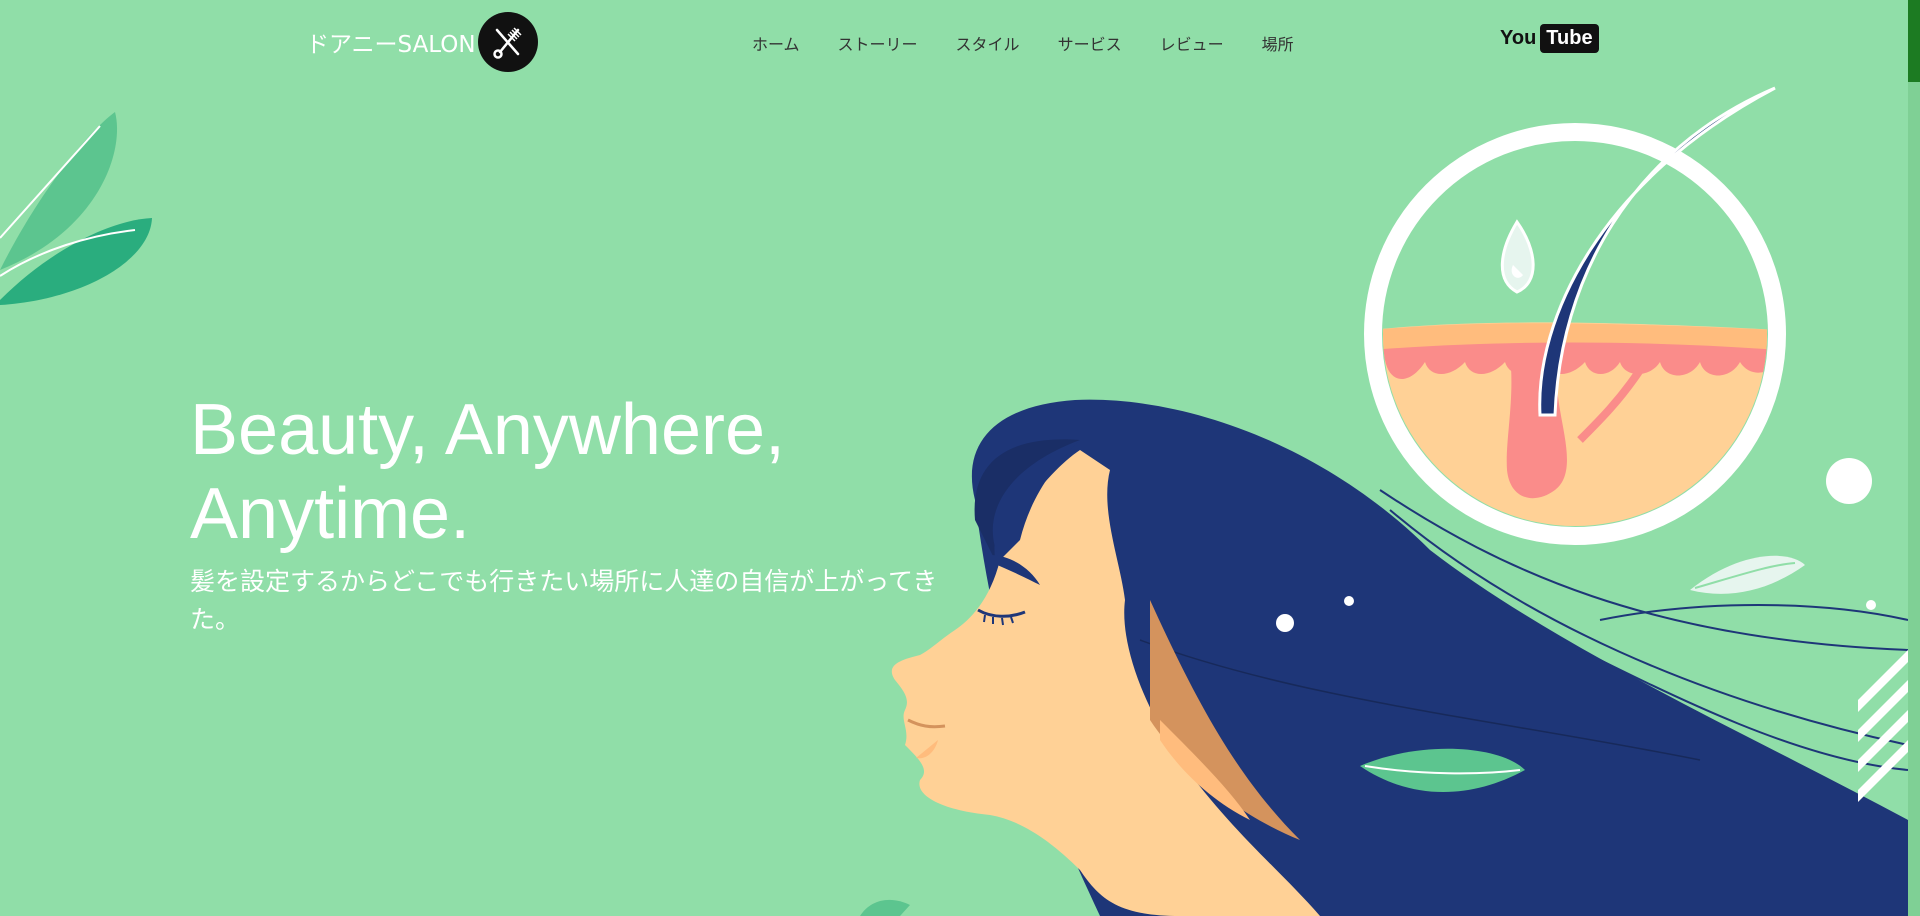 The width and height of the screenshot is (1920, 916). I want to click on stripe-decoration, so click(1883, 726).